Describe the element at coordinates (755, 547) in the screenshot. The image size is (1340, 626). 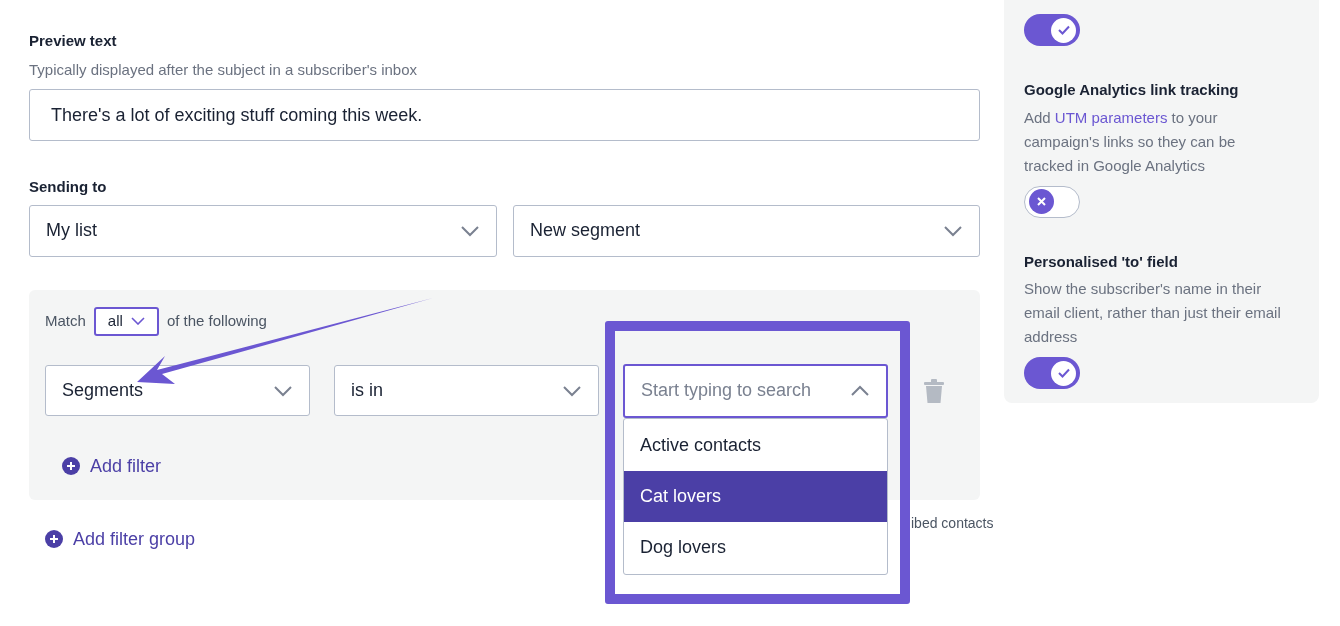
I see `dropdown-option: Dog lovers` at that location.